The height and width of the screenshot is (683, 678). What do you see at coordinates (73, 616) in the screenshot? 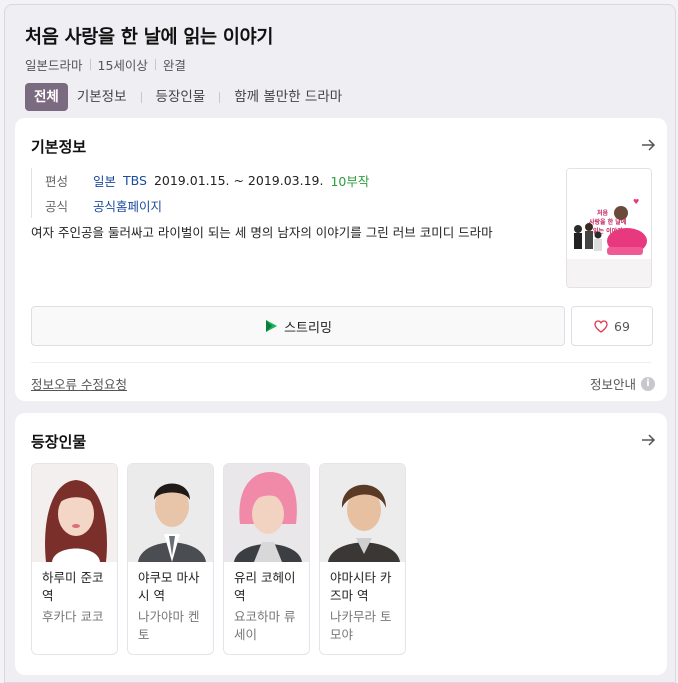
I see `actor-name: 후카다 쿄코` at bounding box center [73, 616].